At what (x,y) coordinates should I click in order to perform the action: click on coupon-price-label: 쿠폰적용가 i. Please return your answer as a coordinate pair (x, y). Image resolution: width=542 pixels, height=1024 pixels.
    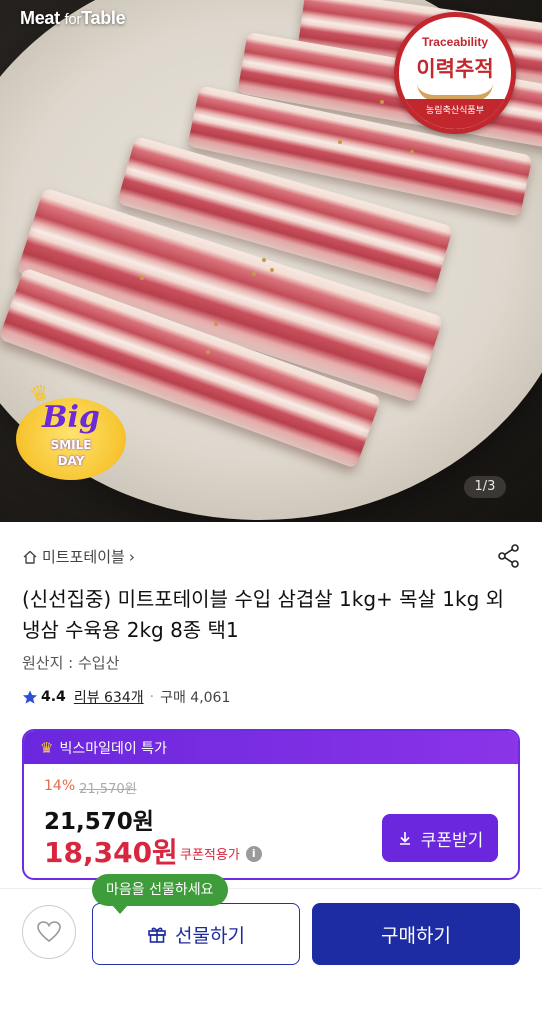
    Looking at the image, I should click on (221, 853).